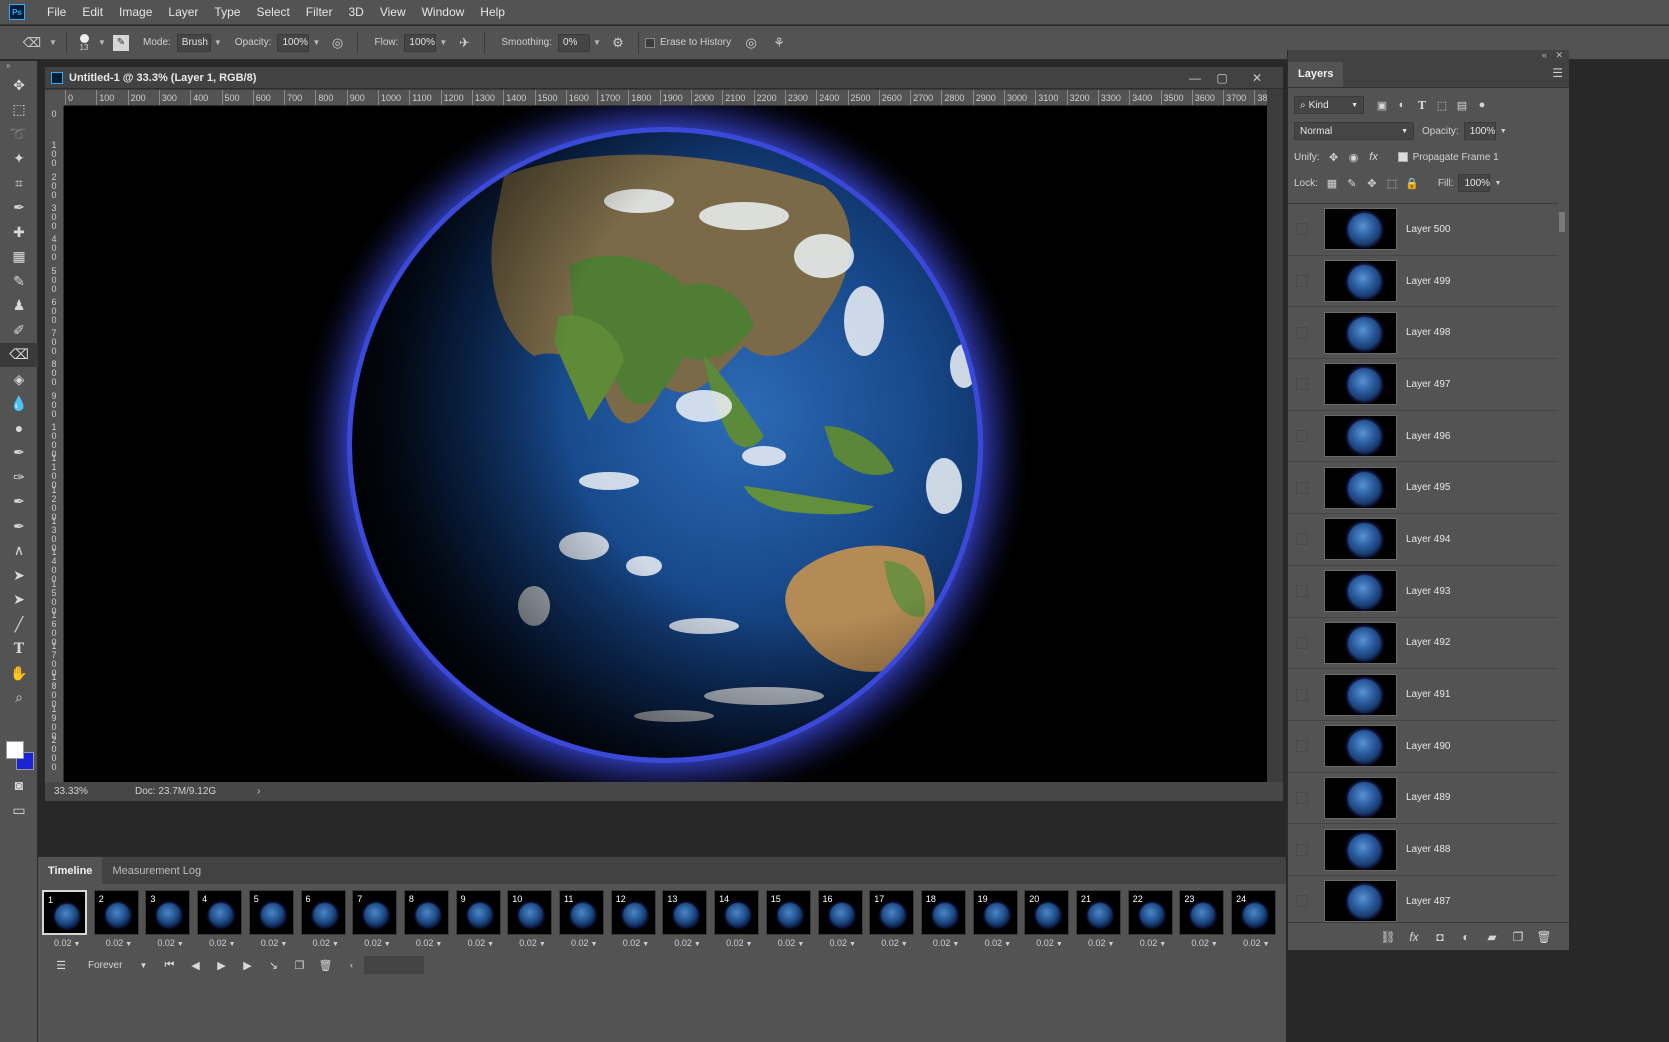  What do you see at coordinates (19, 526) in the screenshot?
I see `add-anchor-tool-icon: ✒` at bounding box center [19, 526].